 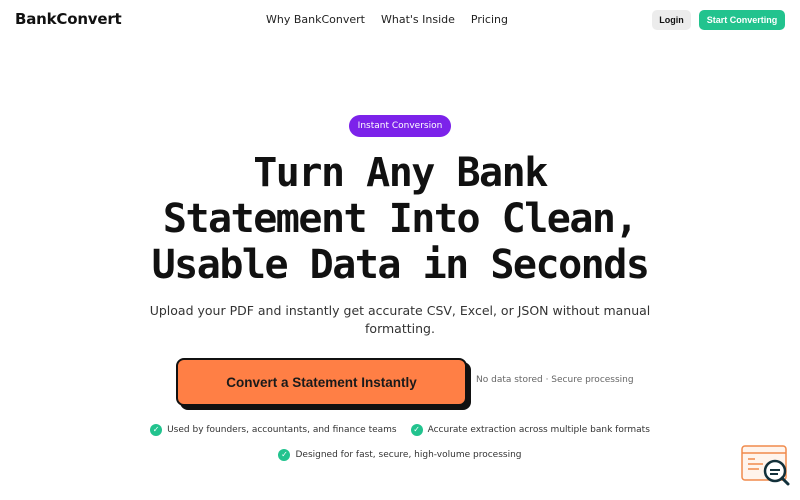 I want to click on nav-why-bankconvert: Why BankConvert, so click(x=315, y=19).